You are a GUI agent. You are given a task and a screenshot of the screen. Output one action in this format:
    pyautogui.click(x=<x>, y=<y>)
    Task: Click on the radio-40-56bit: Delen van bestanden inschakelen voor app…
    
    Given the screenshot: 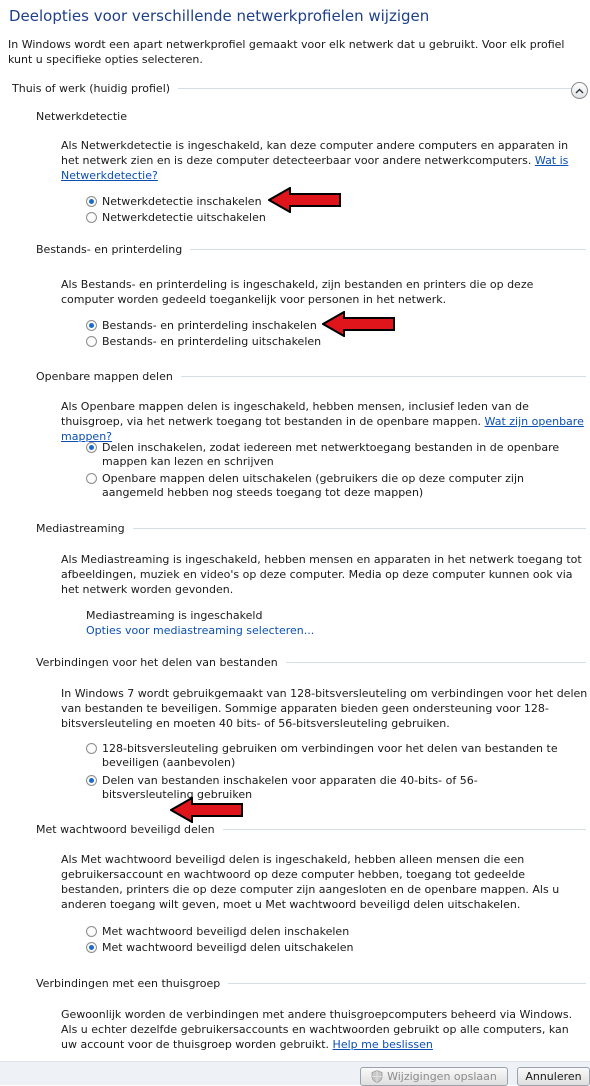 What is the action you would take?
    pyautogui.click(x=324, y=788)
    